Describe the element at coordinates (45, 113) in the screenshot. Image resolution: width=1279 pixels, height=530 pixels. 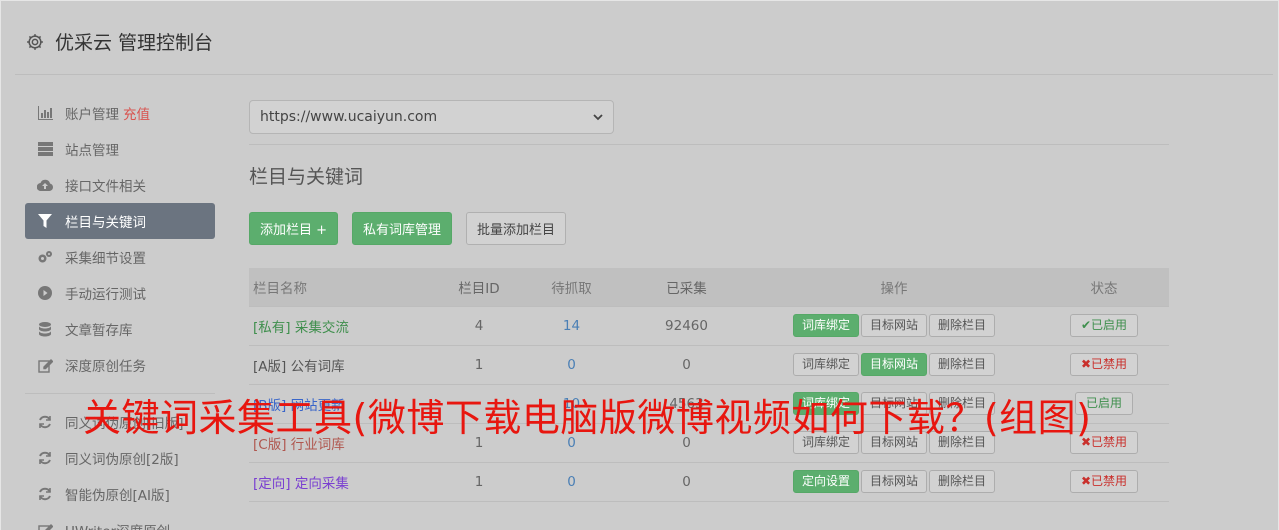
I see `bar-chart-icon` at that location.